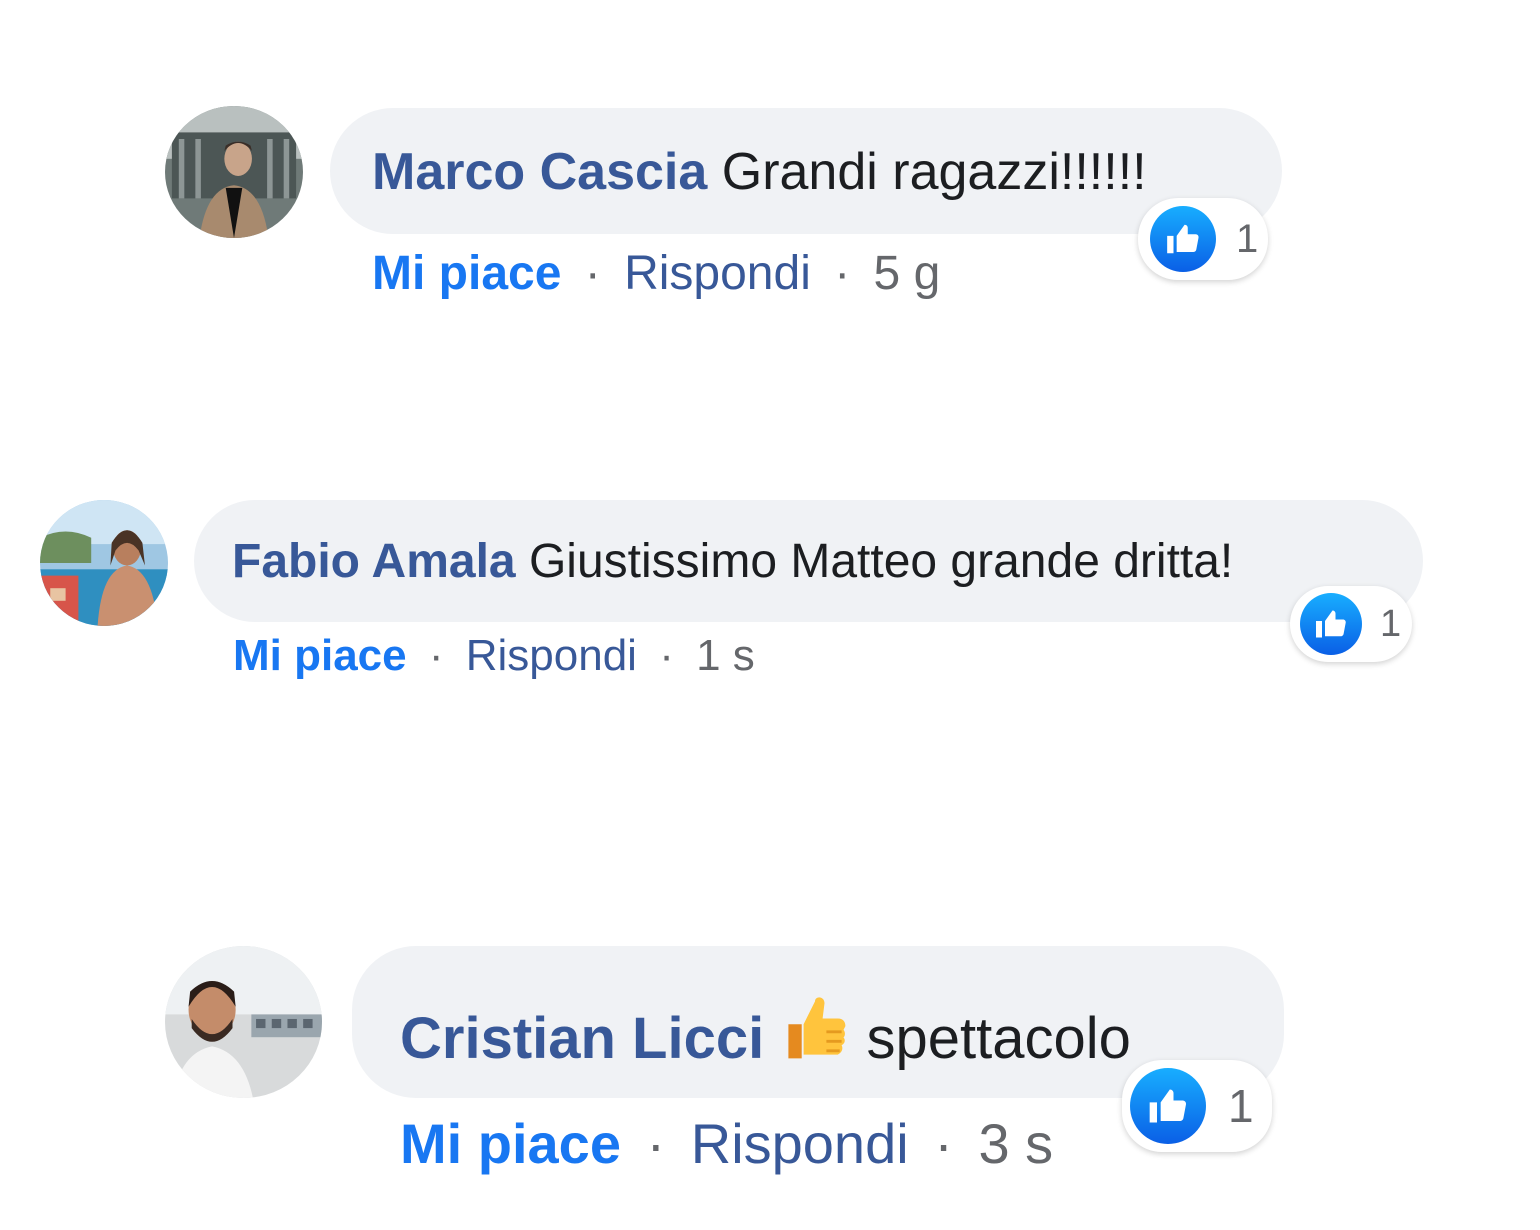 The image size is (1540, 1230). I want to click on thumbs-up-emoji-icon, so click(815, 1035).